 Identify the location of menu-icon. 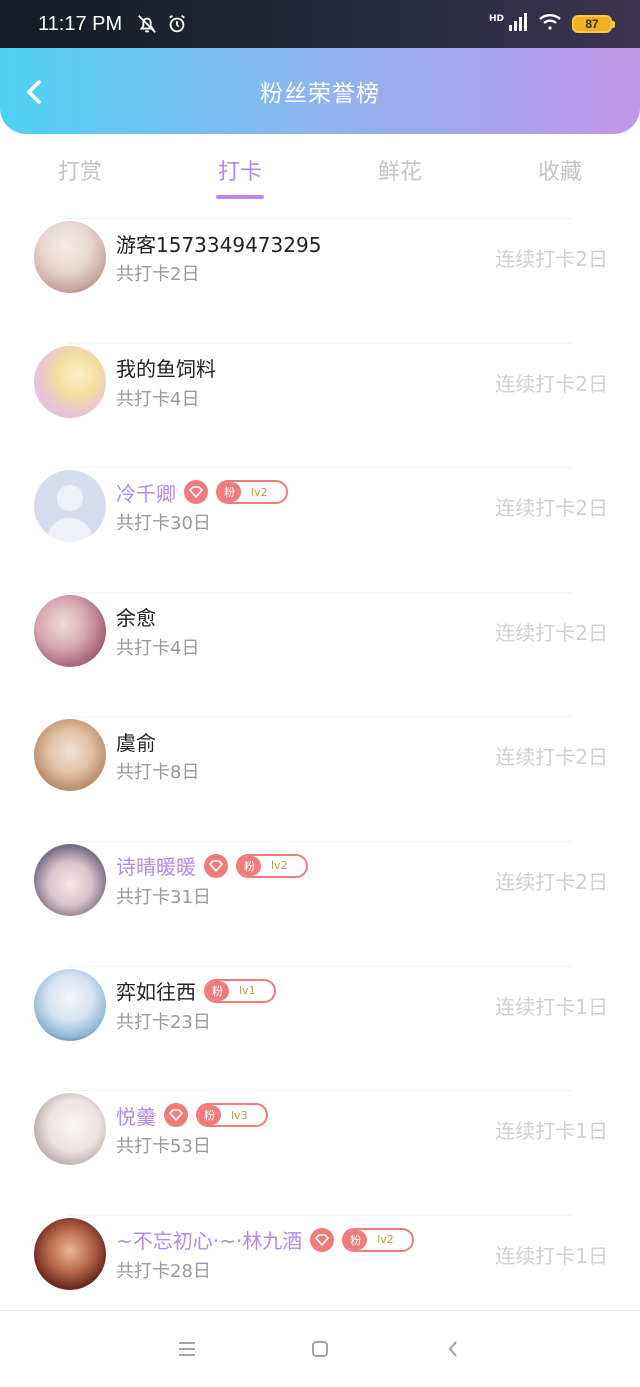
(186, 1349).